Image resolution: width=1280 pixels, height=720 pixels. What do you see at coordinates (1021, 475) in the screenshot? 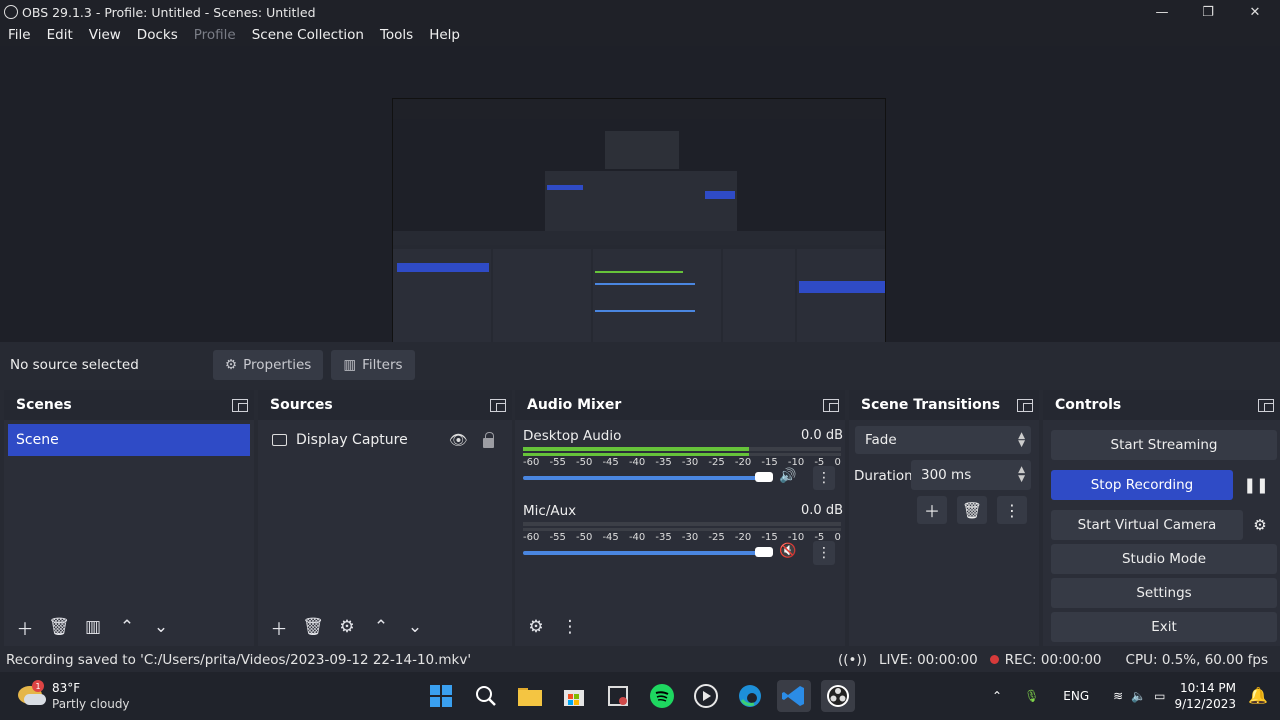
I see `spin-arrows-icon: ▲ ▼` at bounding box center [1021, 475].